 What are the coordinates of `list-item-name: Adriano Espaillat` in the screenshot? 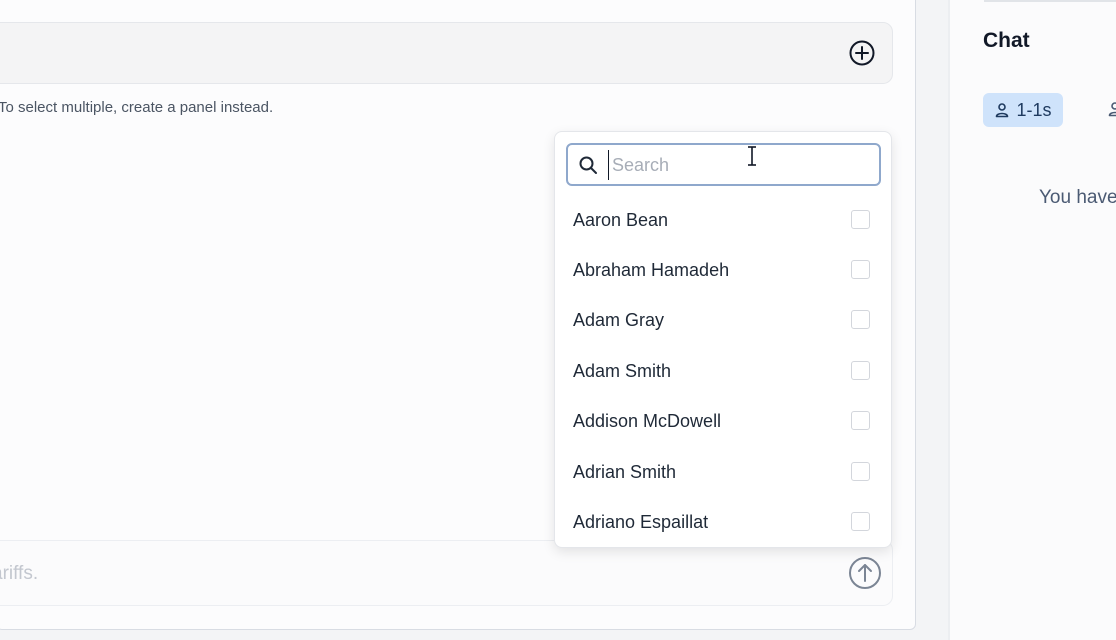 It's located at (641, 522).